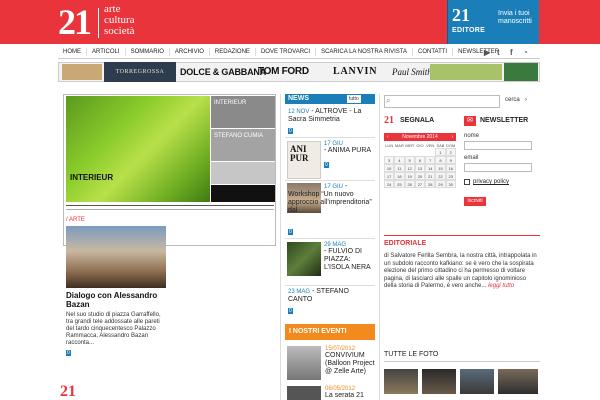 The width and height of the screenshot is (600, 400). Describe the element at coordinates (430, 168) in the screenshot. I see `calendar-day: 14` at that location.